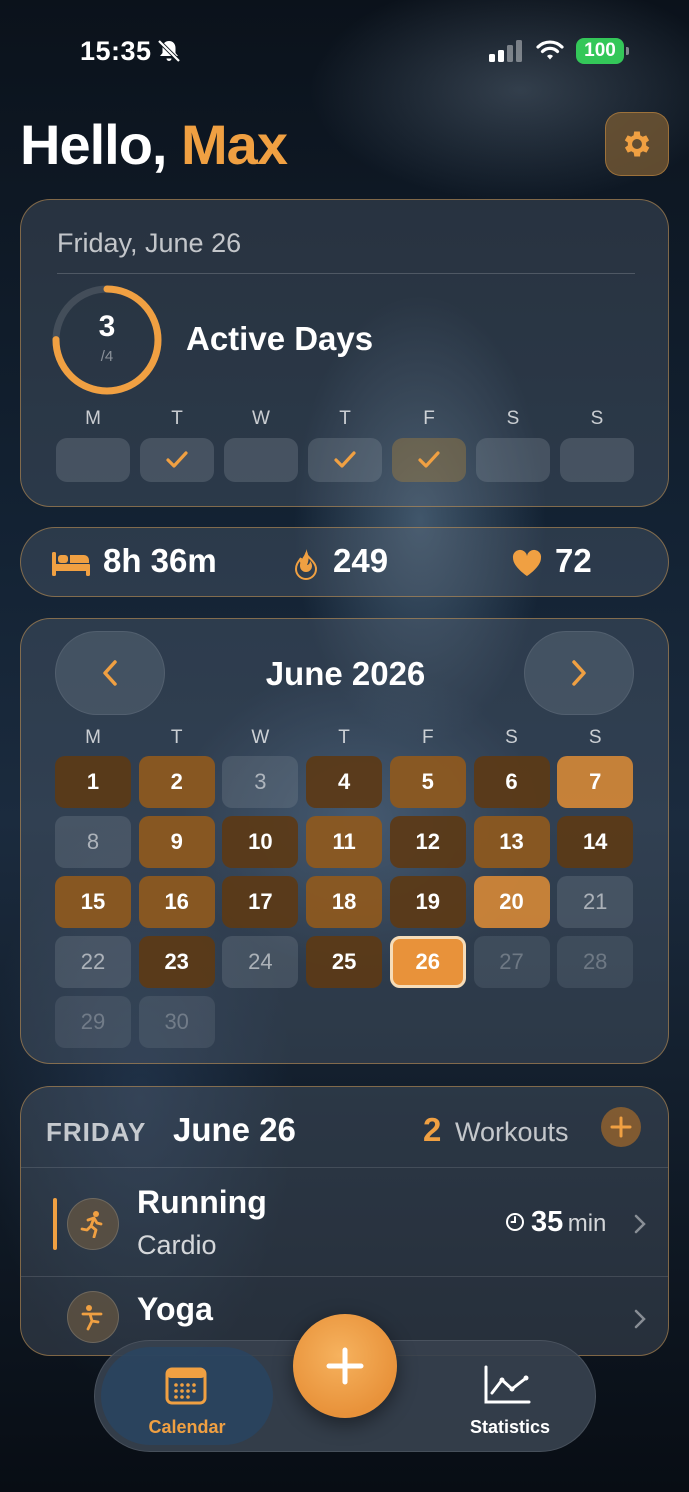 The width and height of the screenshot is (689, 1492). I want to click on weekday-label: M, so click(93, 737).